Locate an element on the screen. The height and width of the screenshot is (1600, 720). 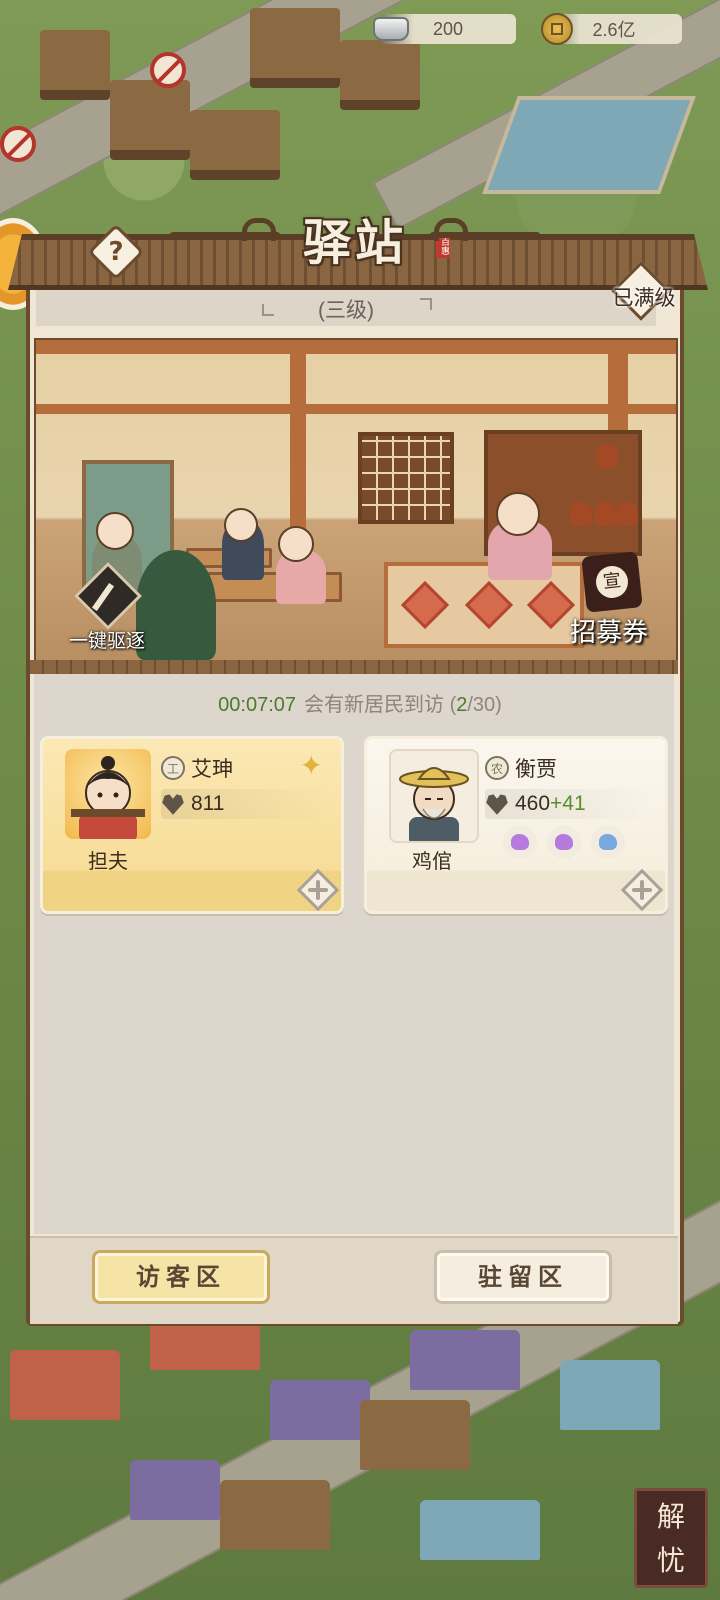
silver-counter: 200 is located at coordinates (444, 29).